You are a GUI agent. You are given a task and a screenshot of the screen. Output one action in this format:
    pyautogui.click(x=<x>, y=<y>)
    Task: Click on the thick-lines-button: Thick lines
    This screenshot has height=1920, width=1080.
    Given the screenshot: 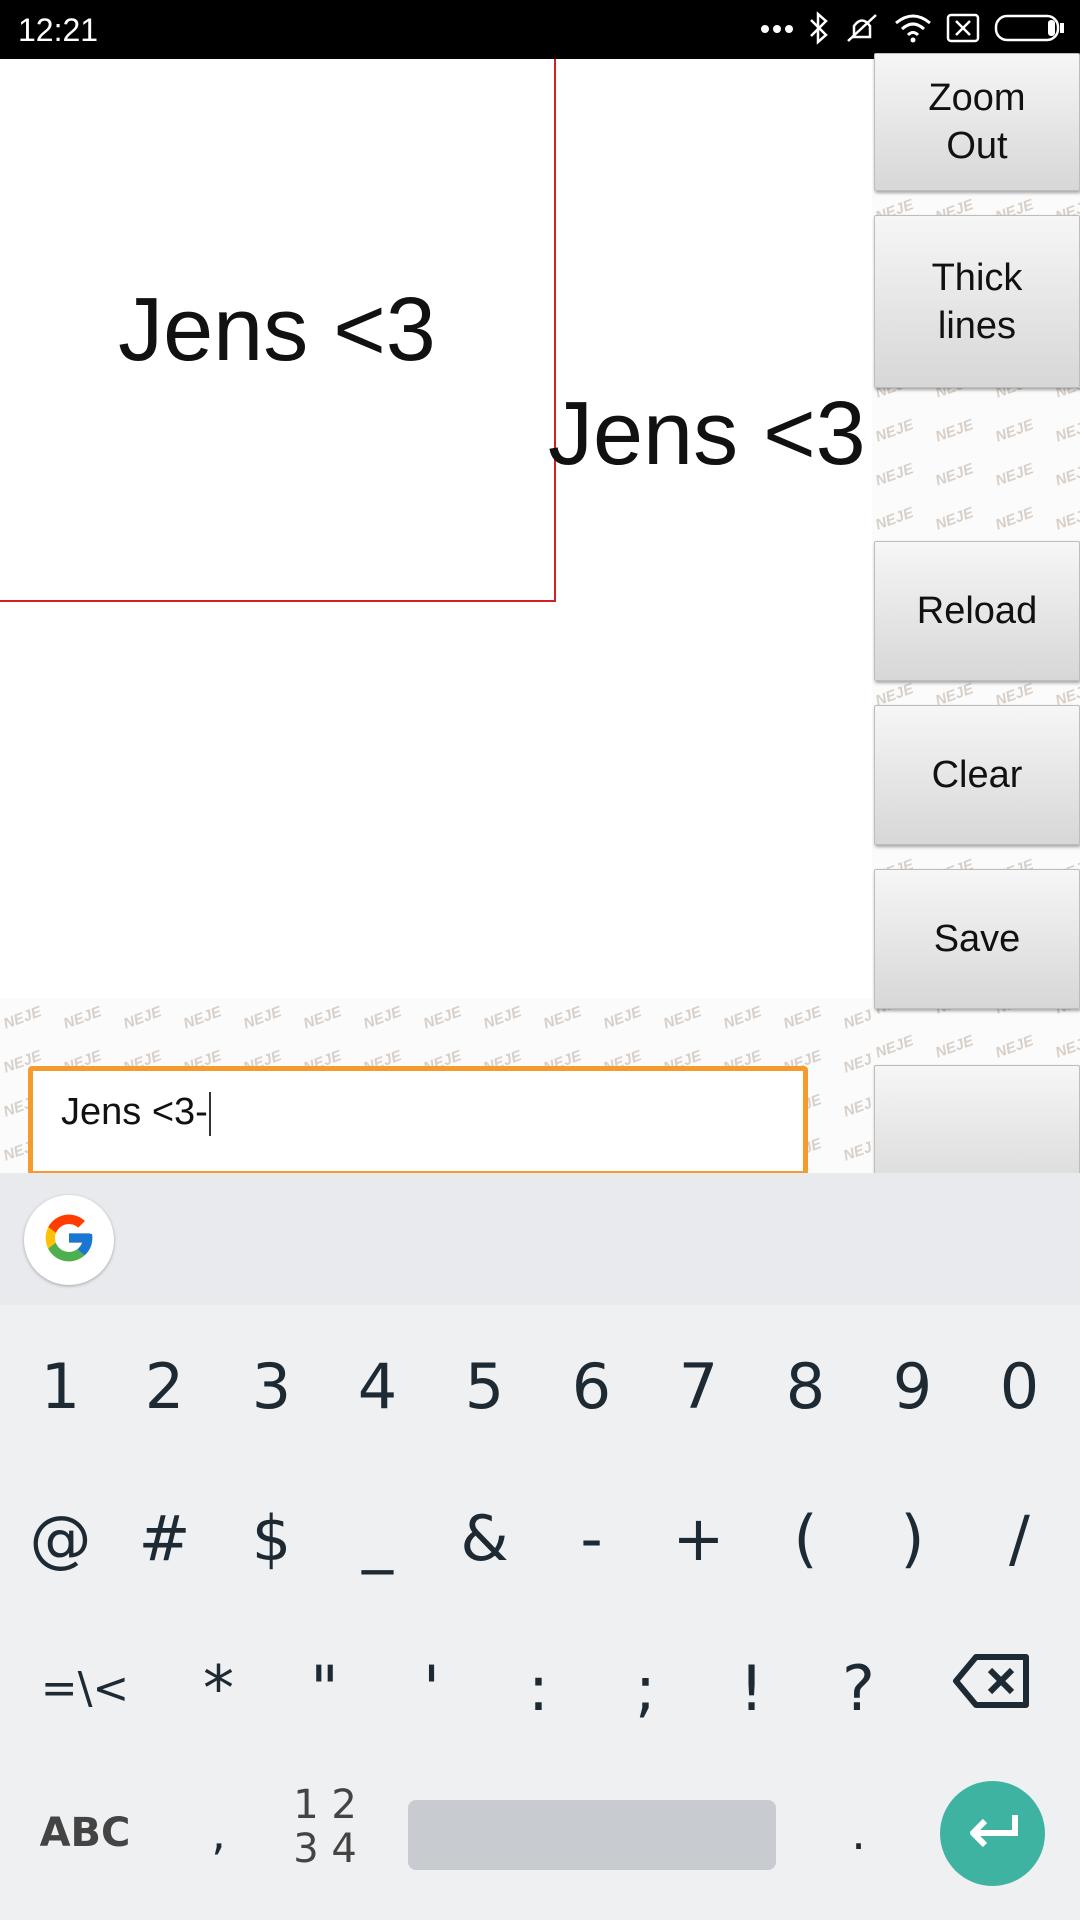 What is the action you would take?
    pyautogui.click(x=977, y=301)
    